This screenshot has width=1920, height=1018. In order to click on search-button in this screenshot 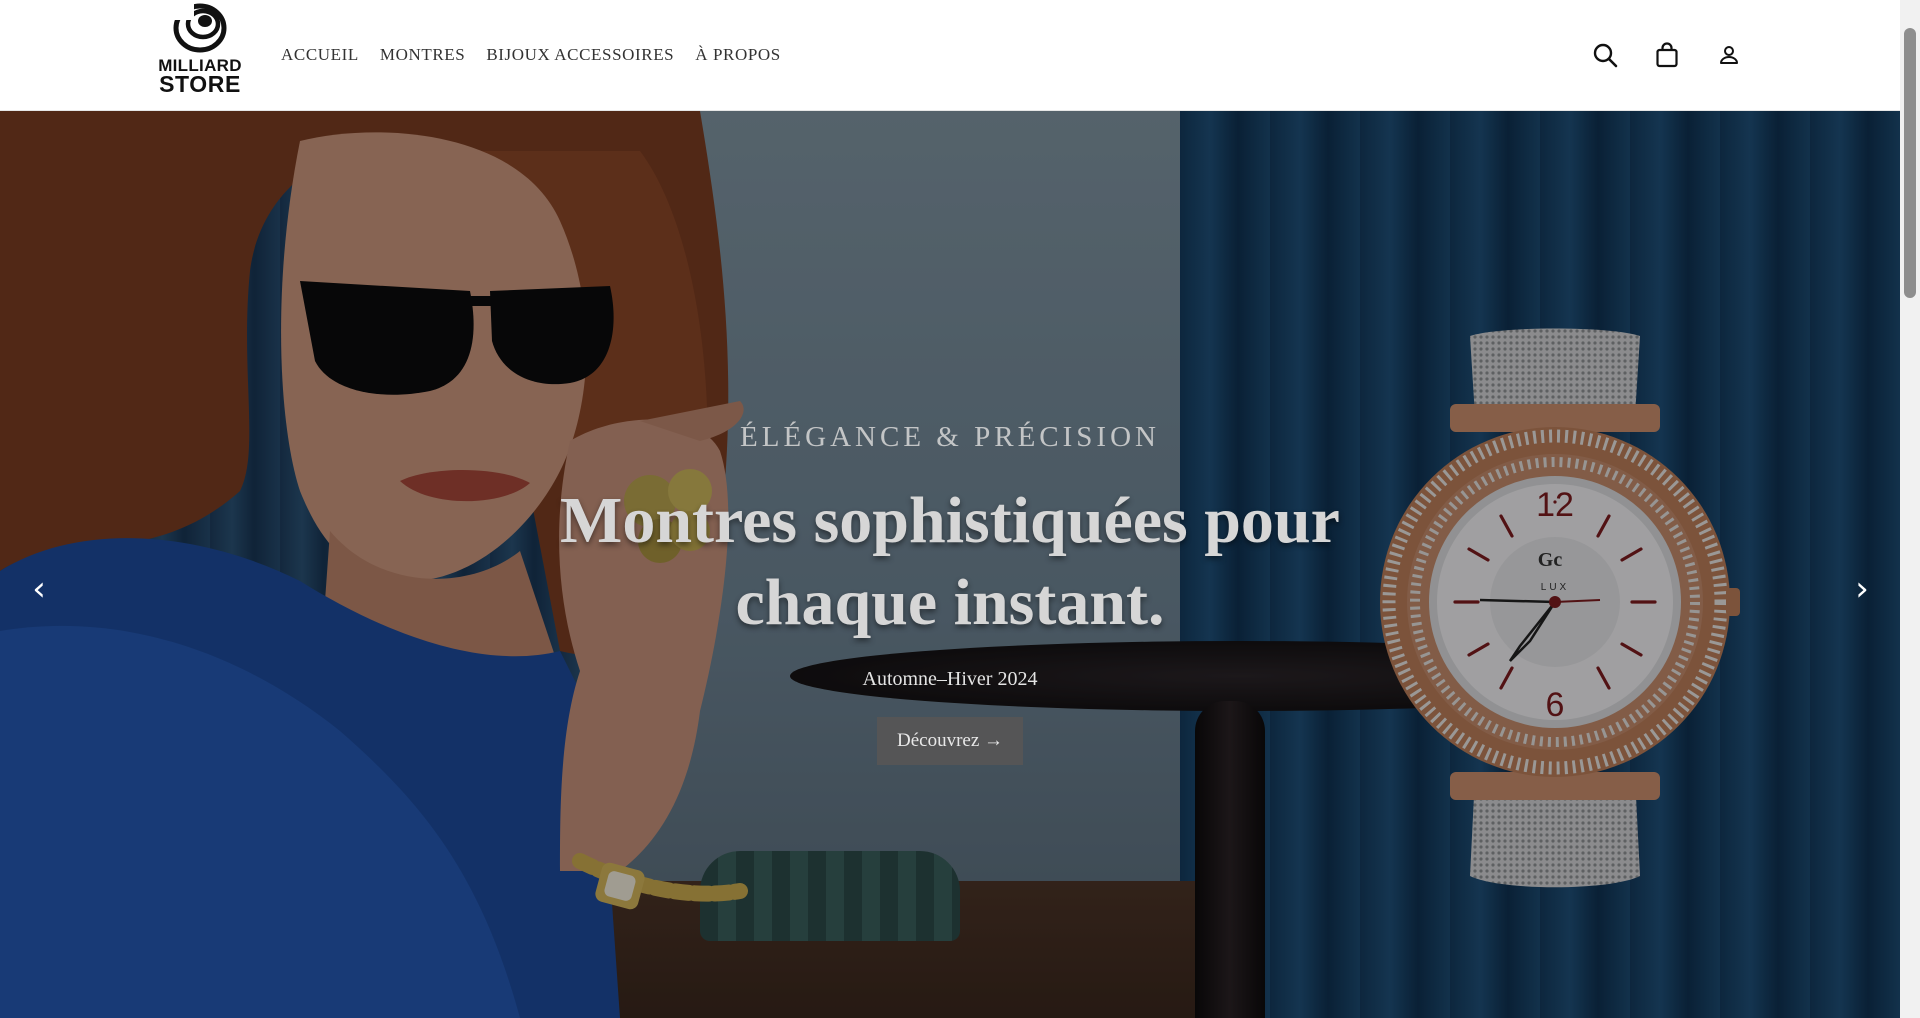, I will do `click(1605, 55)`.